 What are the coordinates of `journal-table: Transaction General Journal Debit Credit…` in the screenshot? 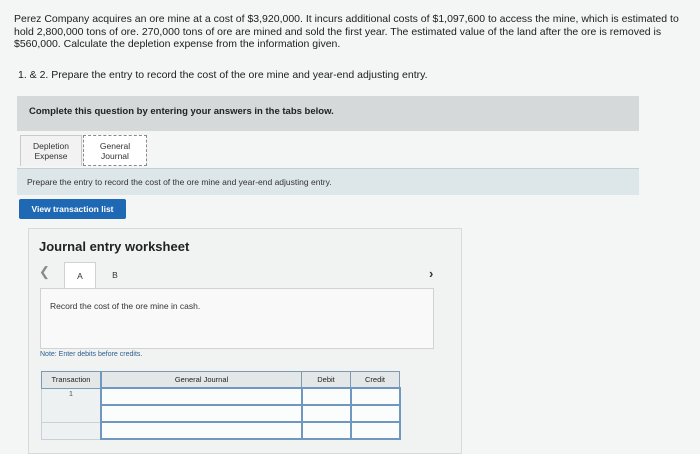 It's located at (221, 405).